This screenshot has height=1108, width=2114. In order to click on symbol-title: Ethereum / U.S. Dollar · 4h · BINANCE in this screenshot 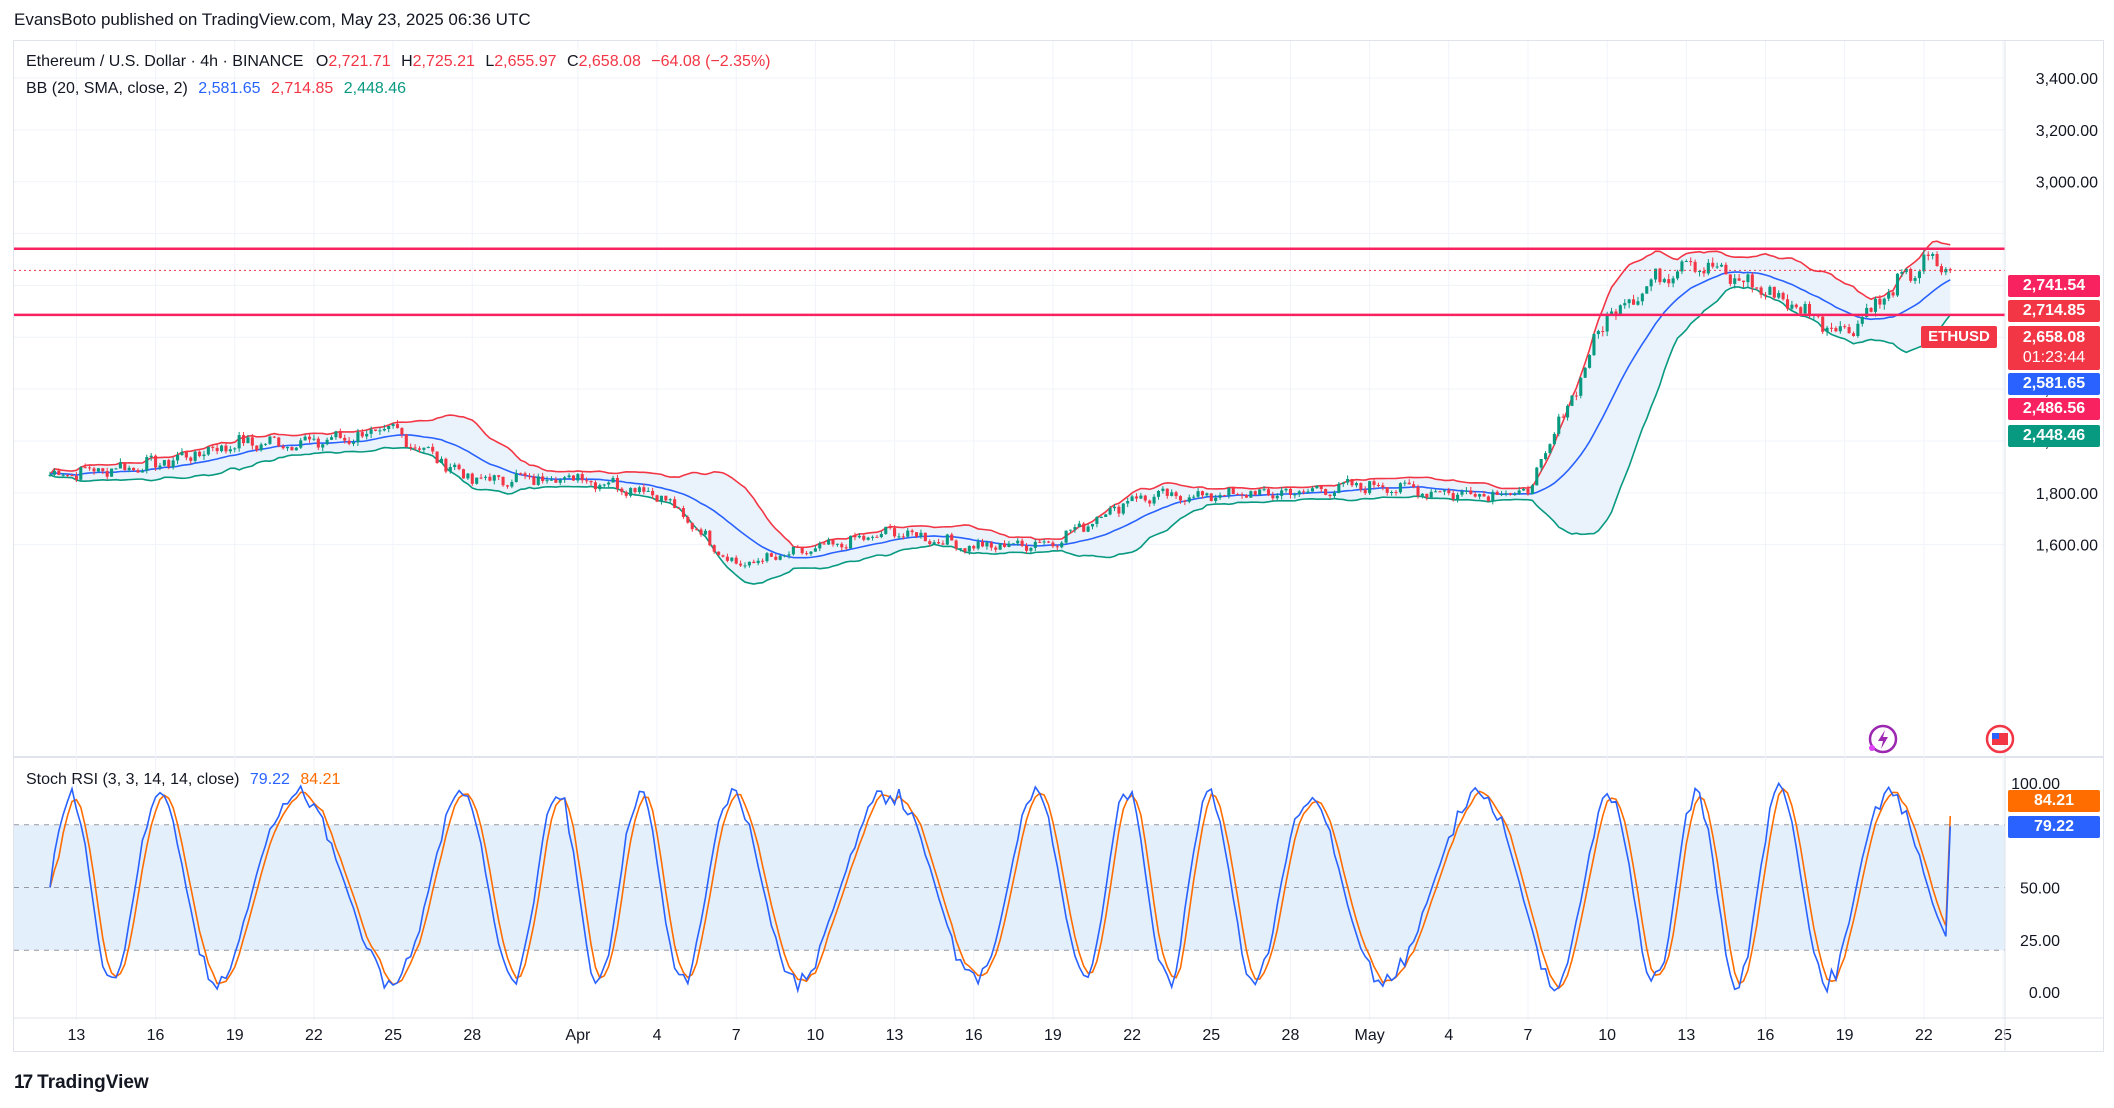, I will do `click(164, 61)`.